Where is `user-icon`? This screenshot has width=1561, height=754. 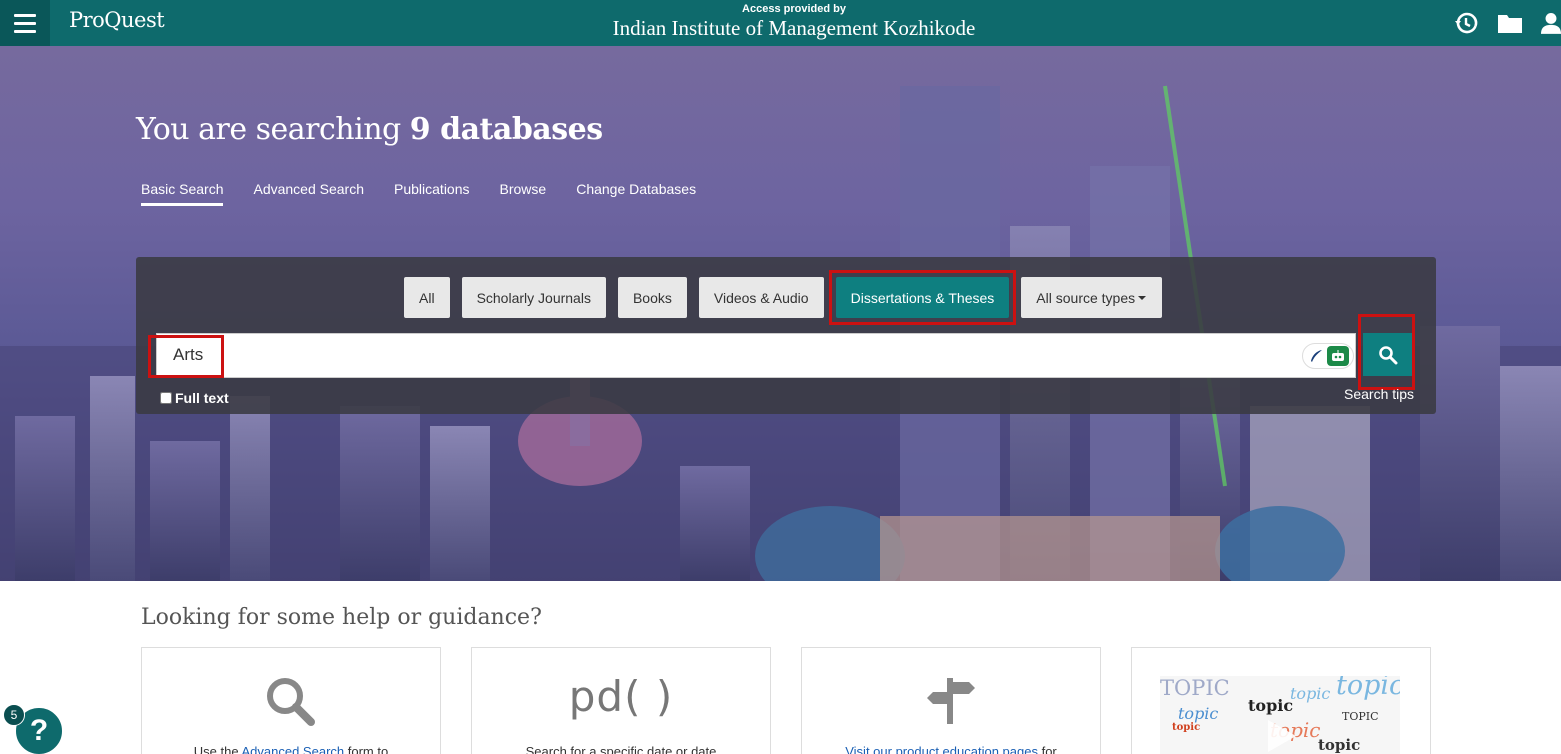 user-icon is located at coordinates (1551, 23).